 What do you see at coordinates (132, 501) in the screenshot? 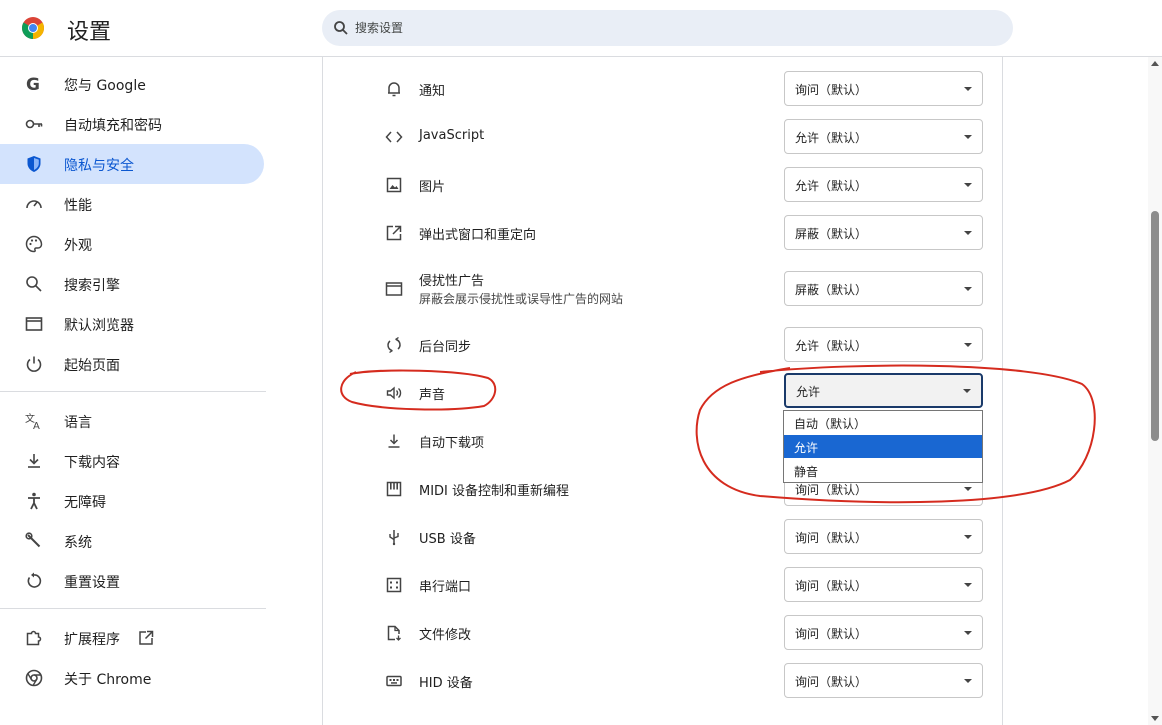
I see `sidebar-item-accessibility: 无障碍` at bounding box center [132, 501].